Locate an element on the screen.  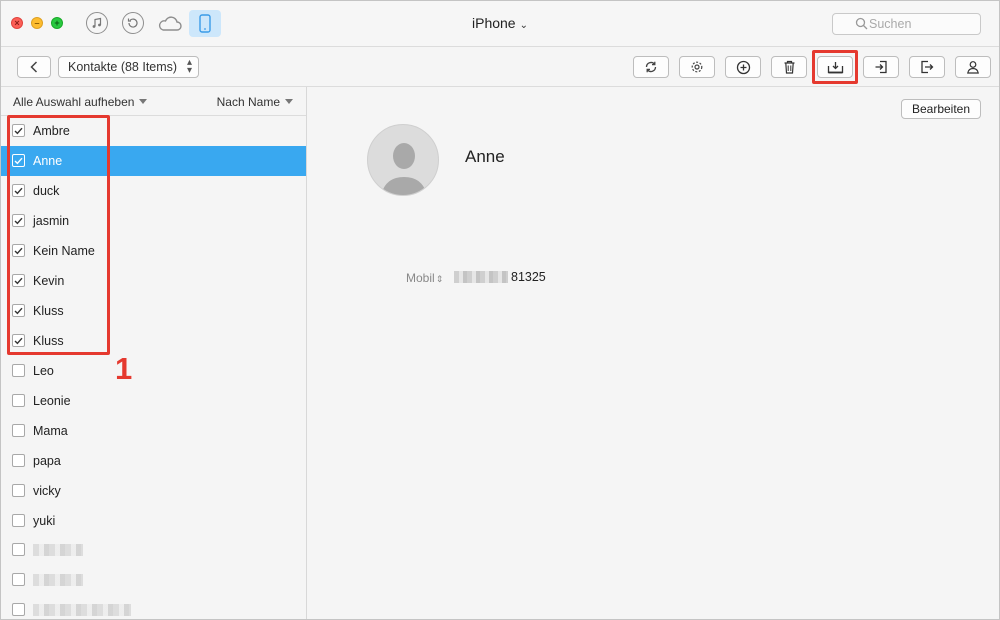
transfer-out-icon is located at coordinates (927, 67).